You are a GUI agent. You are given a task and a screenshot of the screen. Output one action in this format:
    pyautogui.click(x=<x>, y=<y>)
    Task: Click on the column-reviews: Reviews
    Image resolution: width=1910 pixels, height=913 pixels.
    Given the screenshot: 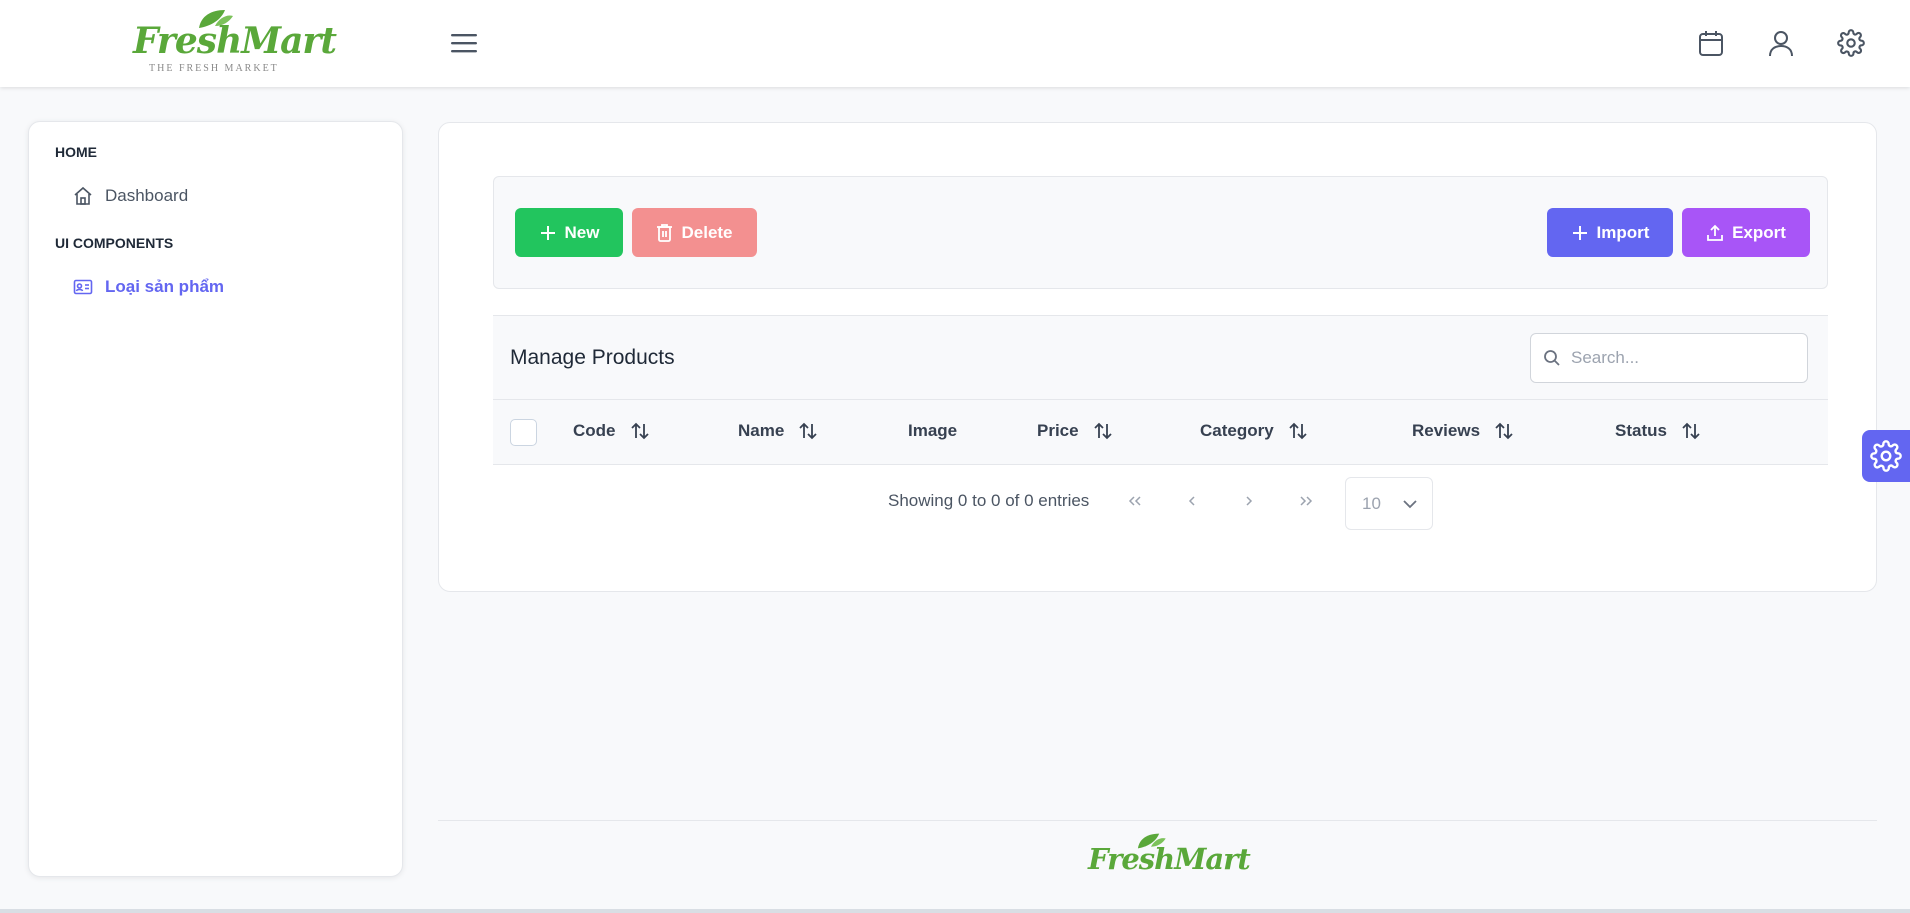 What is the action you would take?
    pyautogui.click(x=1463, y=431)
    